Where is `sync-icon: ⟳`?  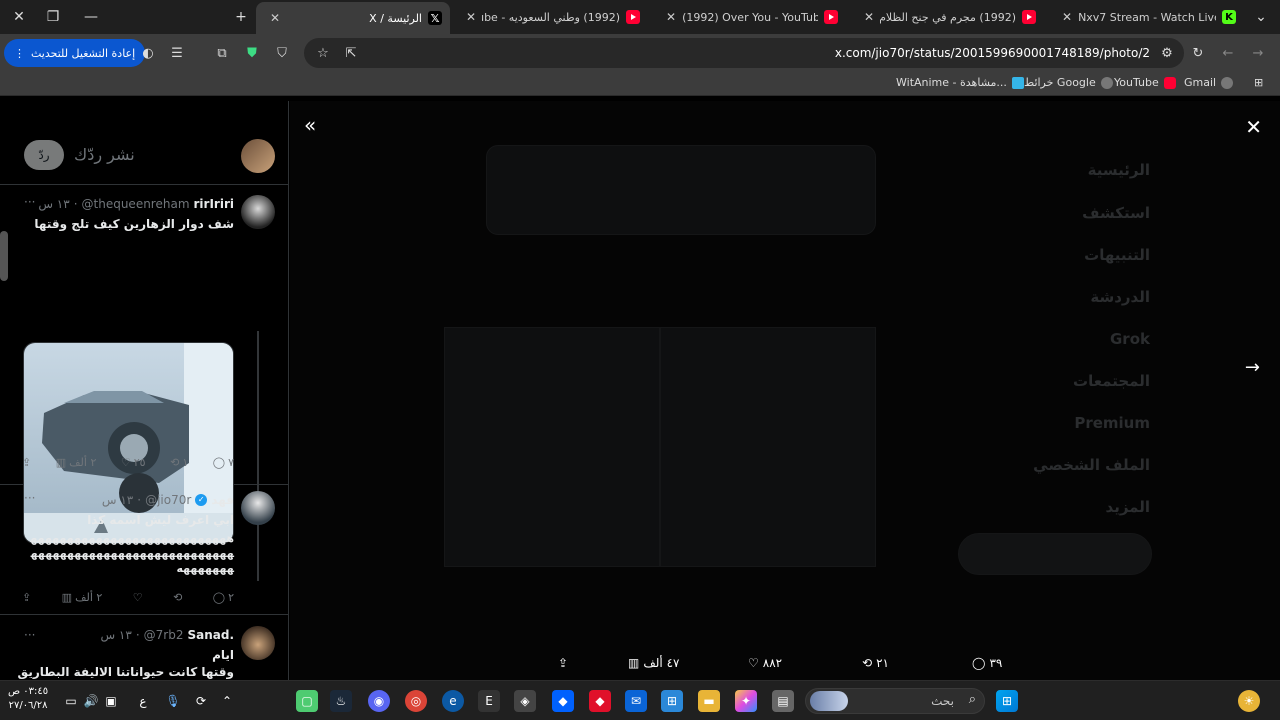
sync-icon: ⟳ is located at coordinates (201, 701).